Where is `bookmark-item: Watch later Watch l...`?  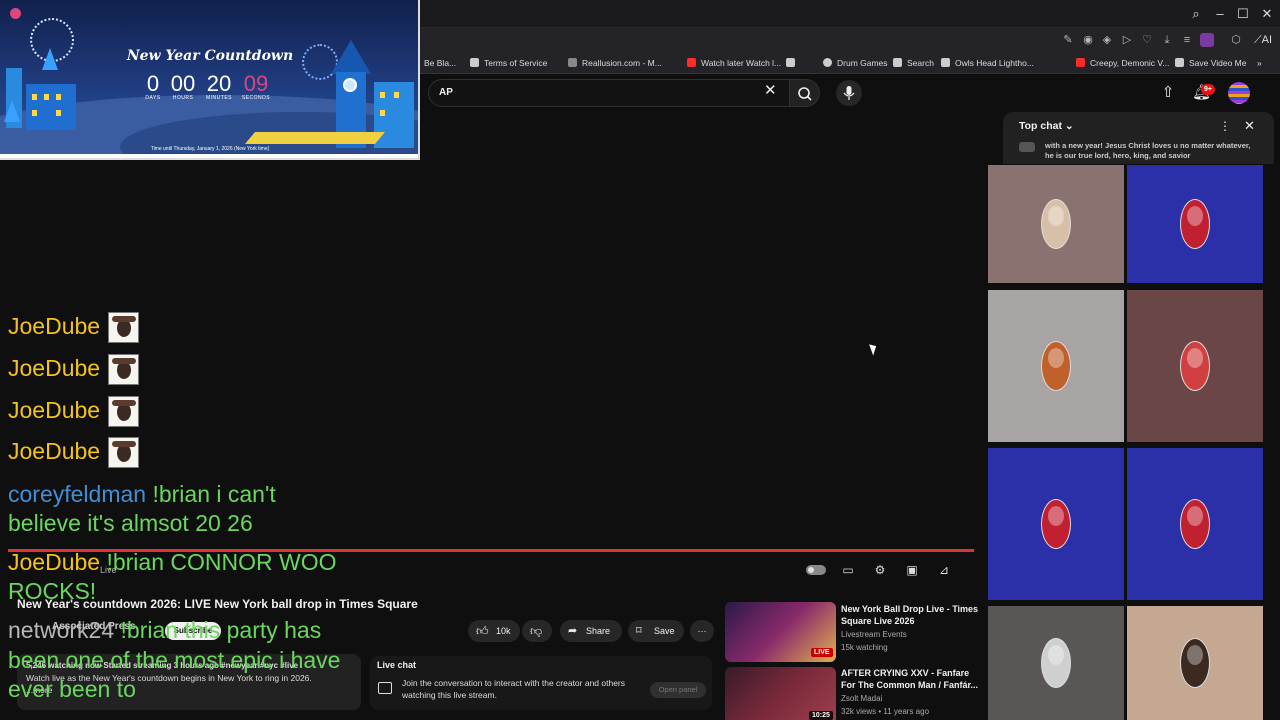 bookmark-item: Watch later Watch l... is located at coordinates (734, 63).